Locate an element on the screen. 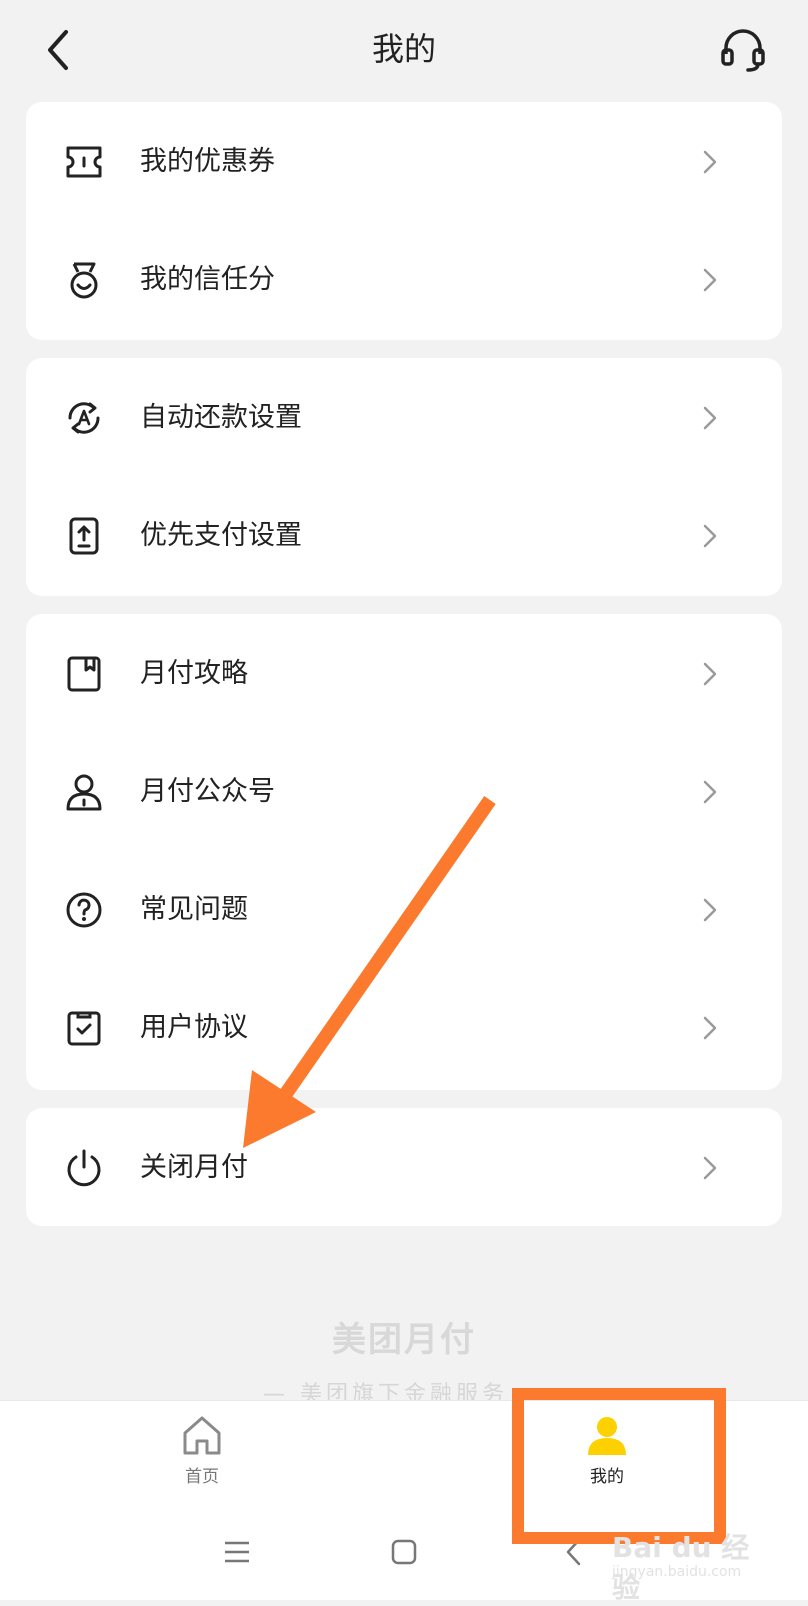 The height and width of the screenshot is (1606, 808). power-icon is located at coordinates (84, 1168).